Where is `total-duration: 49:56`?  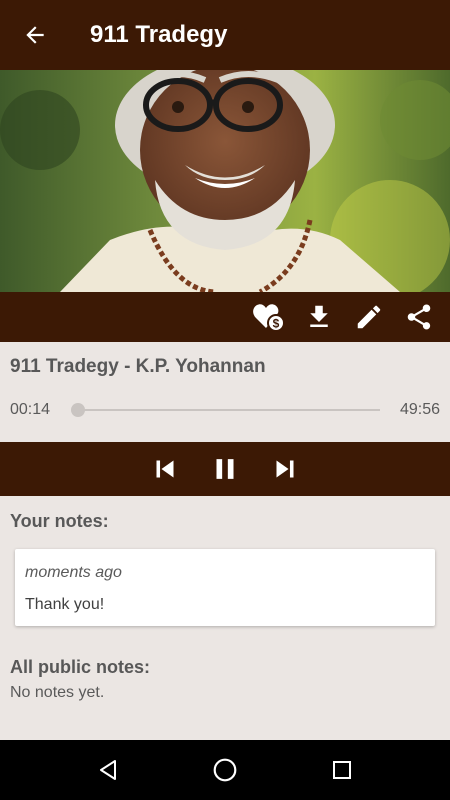
total-duration: 49:56 is located at coordinates (419, 409).